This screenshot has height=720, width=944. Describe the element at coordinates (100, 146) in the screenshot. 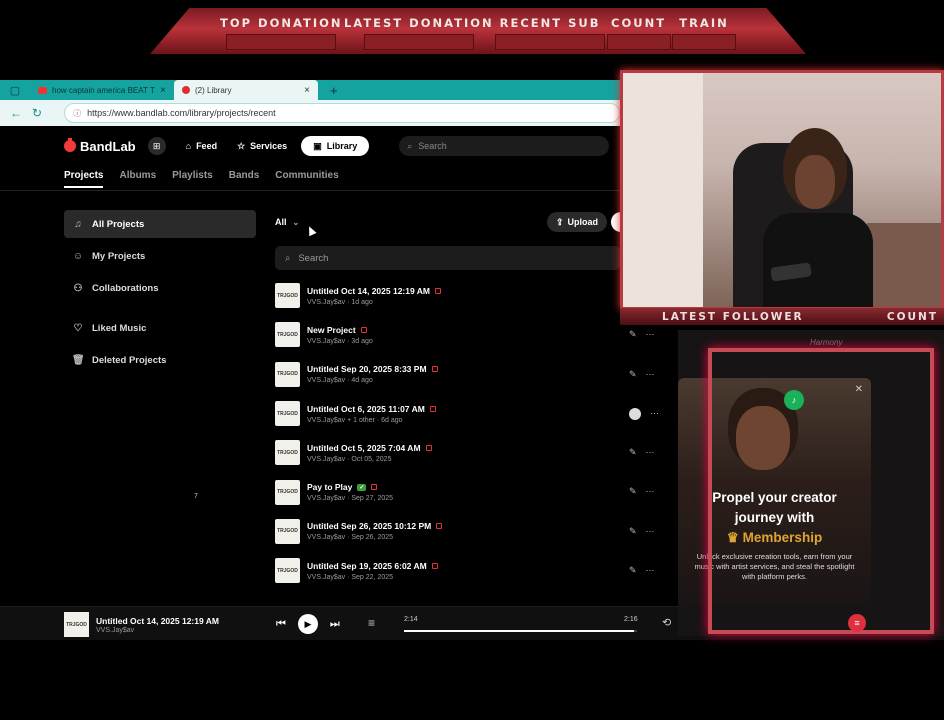

I see `bandlab-logo: BandLab` at that location.